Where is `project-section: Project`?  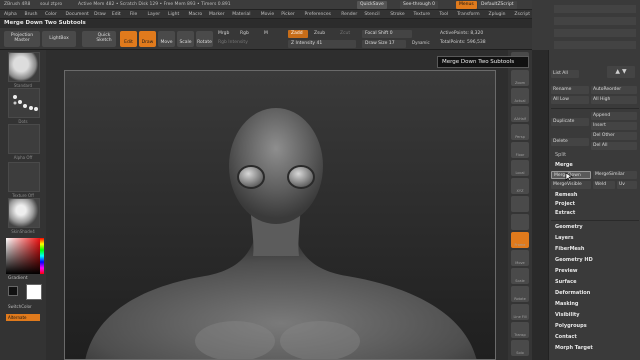
project-section: Project is located at coordinates (565, 204).